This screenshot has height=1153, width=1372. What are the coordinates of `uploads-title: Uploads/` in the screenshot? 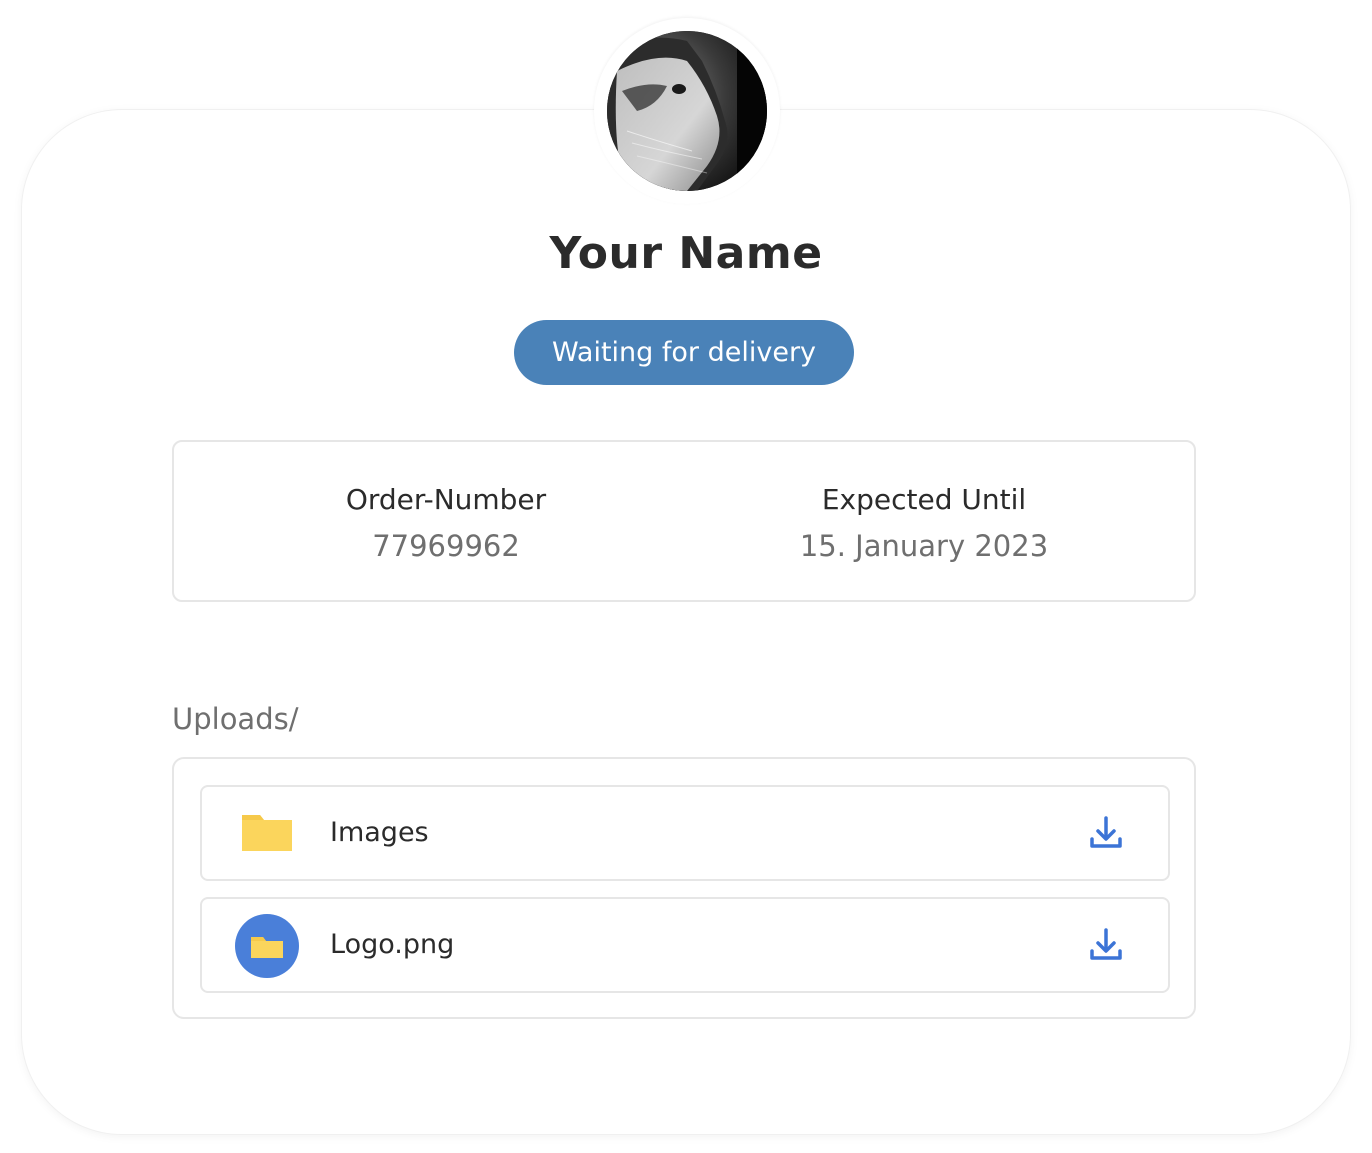 It's located at (235, 719).